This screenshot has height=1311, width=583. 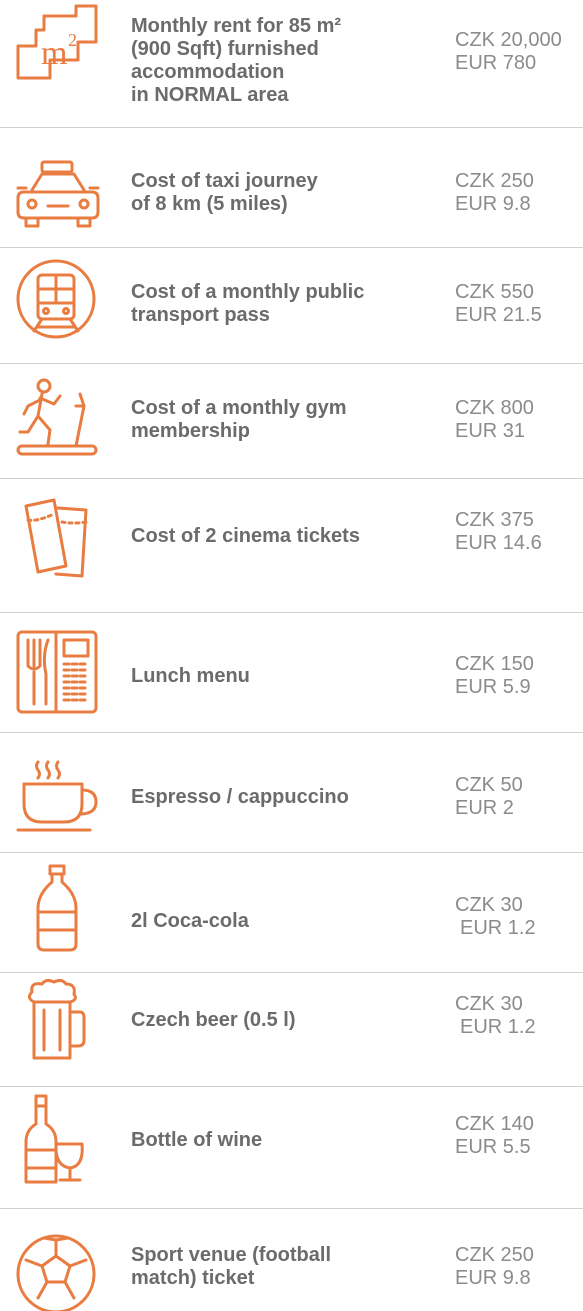 I want to click on item-price: CZK 150 EUR 5.9, so click(x=519, y=676).